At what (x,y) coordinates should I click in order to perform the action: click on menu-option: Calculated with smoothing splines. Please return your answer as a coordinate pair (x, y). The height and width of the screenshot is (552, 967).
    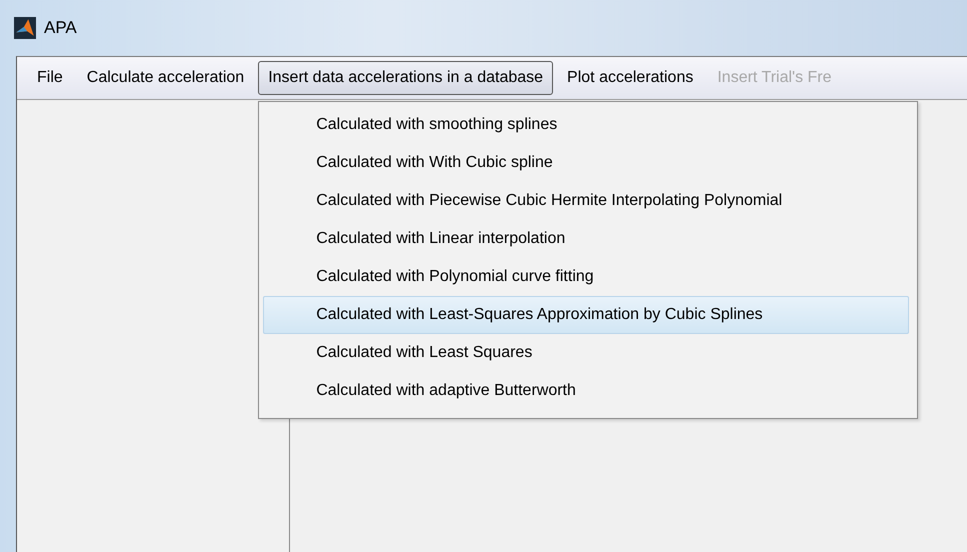
    Looking at the image, I should click on (586, 125).